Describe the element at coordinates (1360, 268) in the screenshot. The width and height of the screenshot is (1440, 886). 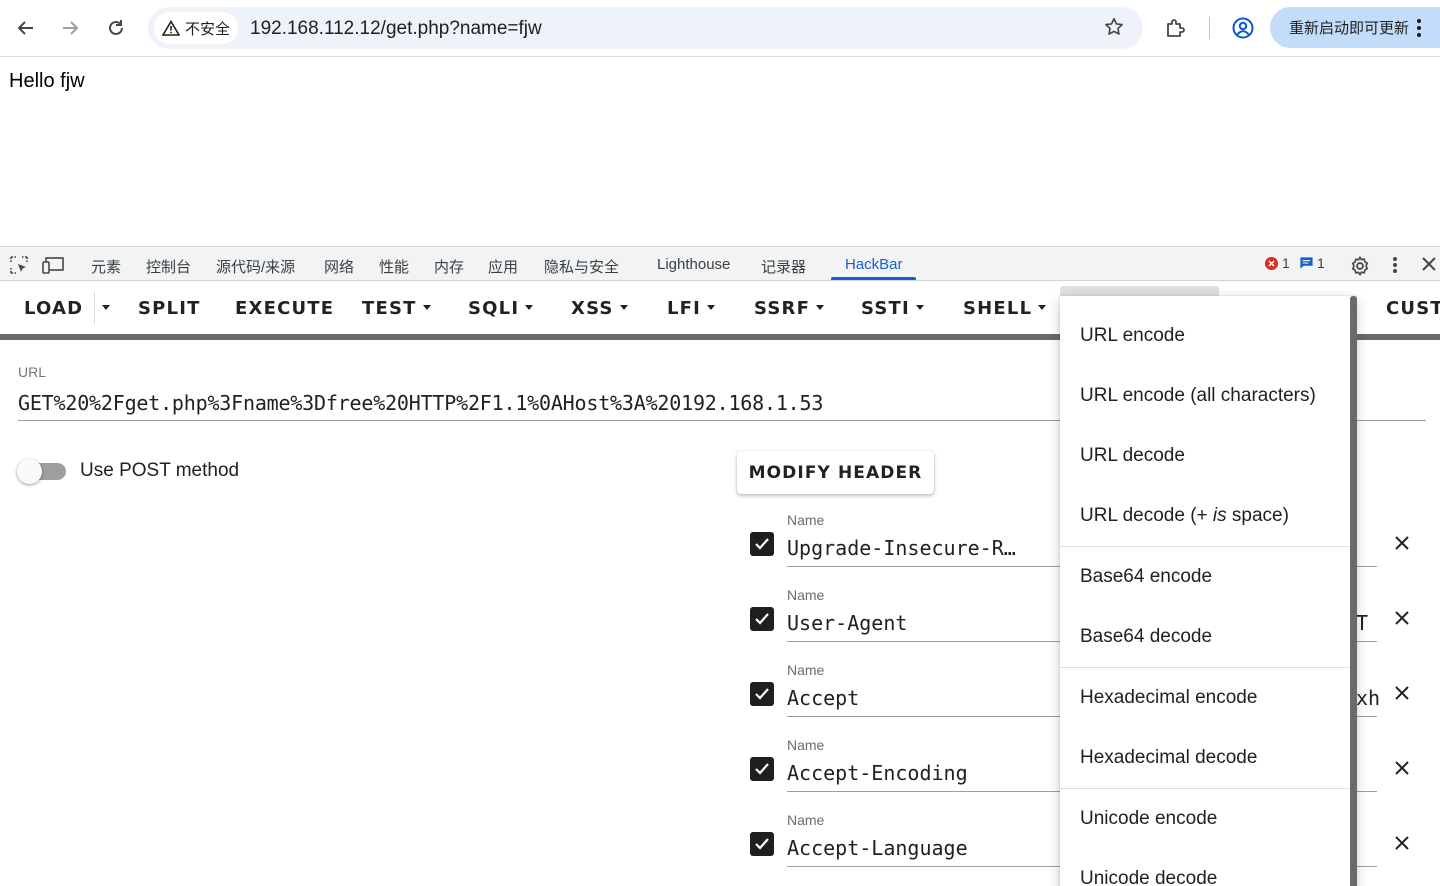
I see `devtools-settings-button` at that location.